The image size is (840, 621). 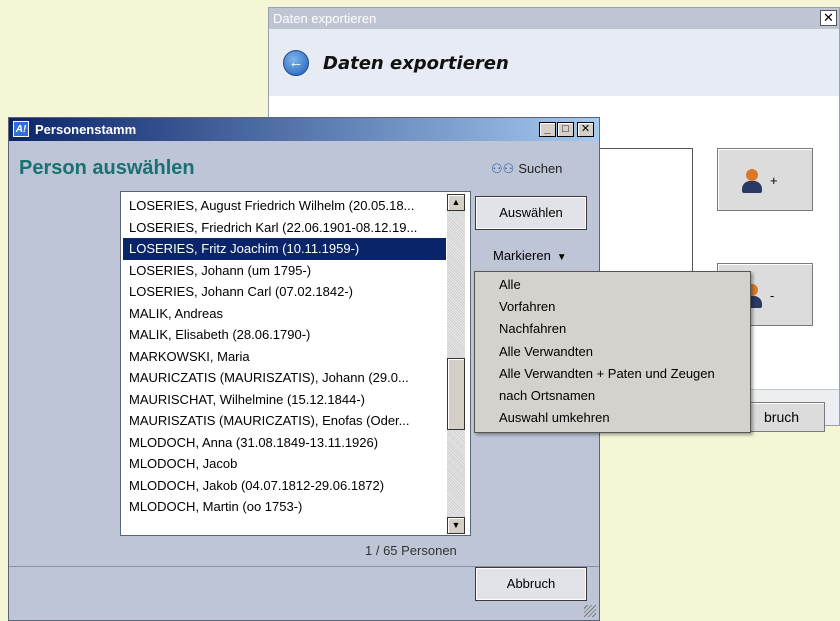 I want to click on search-button: ⚇⚇ Suchen, so click(x=526, y=169).